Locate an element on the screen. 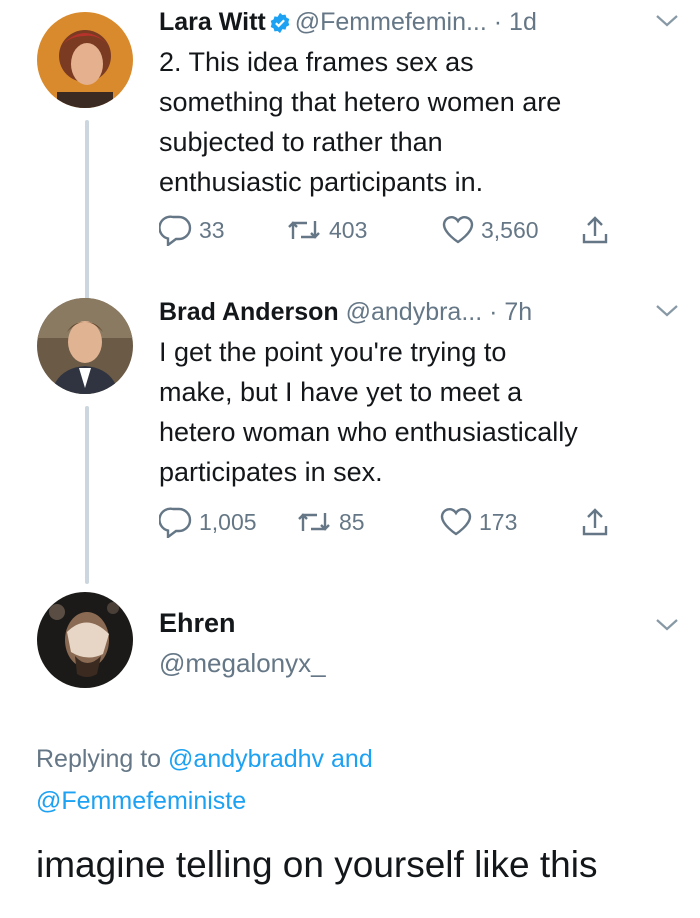  tweet-text-line: participates in sex. is located at coordinates (271, 472).